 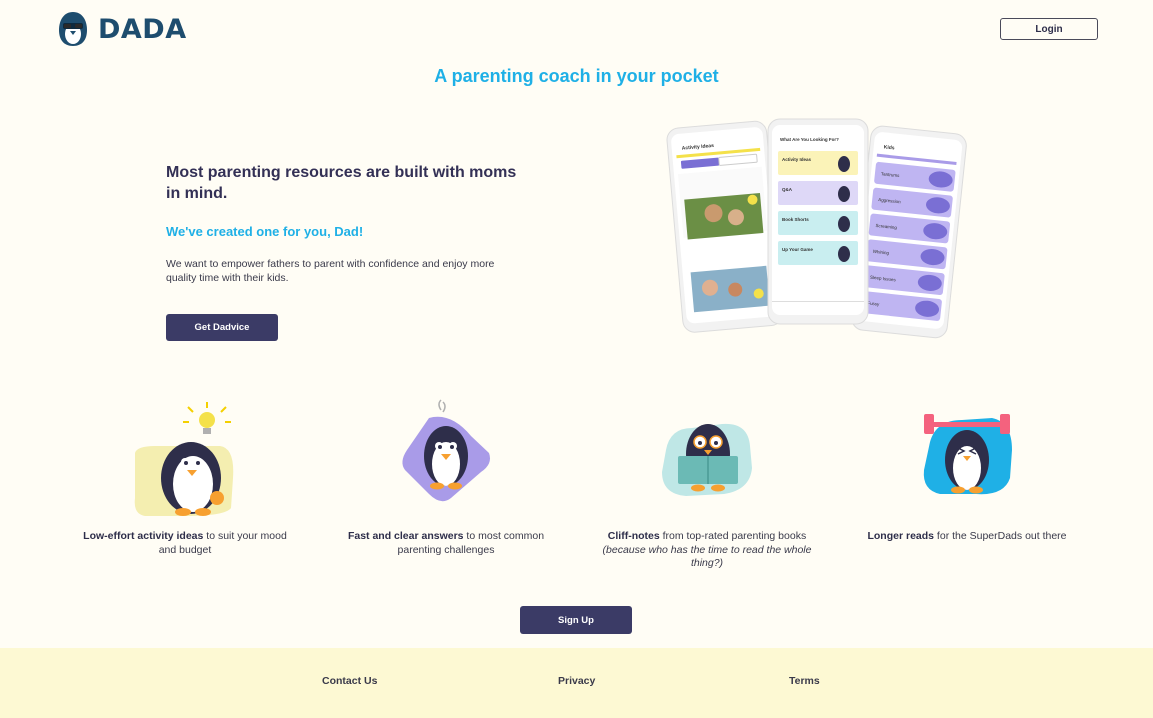 What do you see at coordinates (446, 450) in the screenshot?
I see `penguin-steaming-icon` at bounding box center [446, 450].